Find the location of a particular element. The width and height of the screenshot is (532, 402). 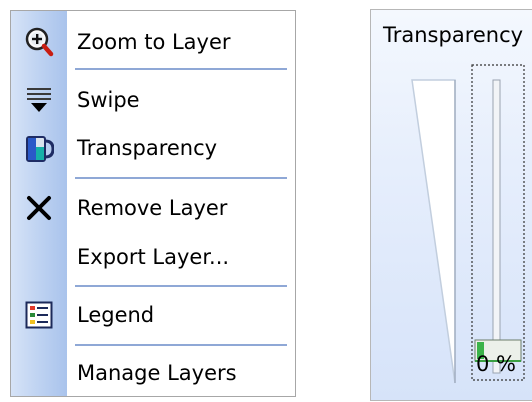

slider-track is located at coordinates (496, 226).